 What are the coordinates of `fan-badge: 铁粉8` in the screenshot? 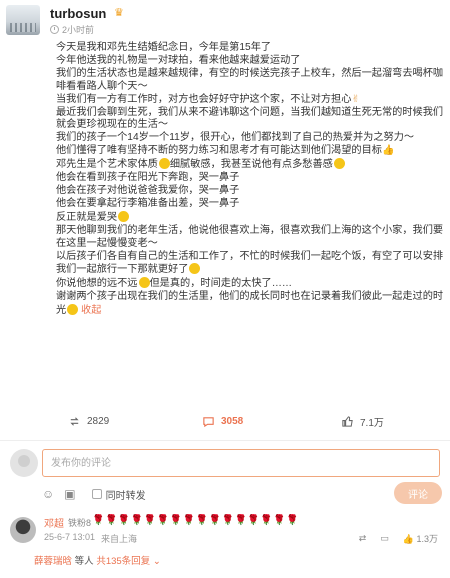 It's located at (80, 523).